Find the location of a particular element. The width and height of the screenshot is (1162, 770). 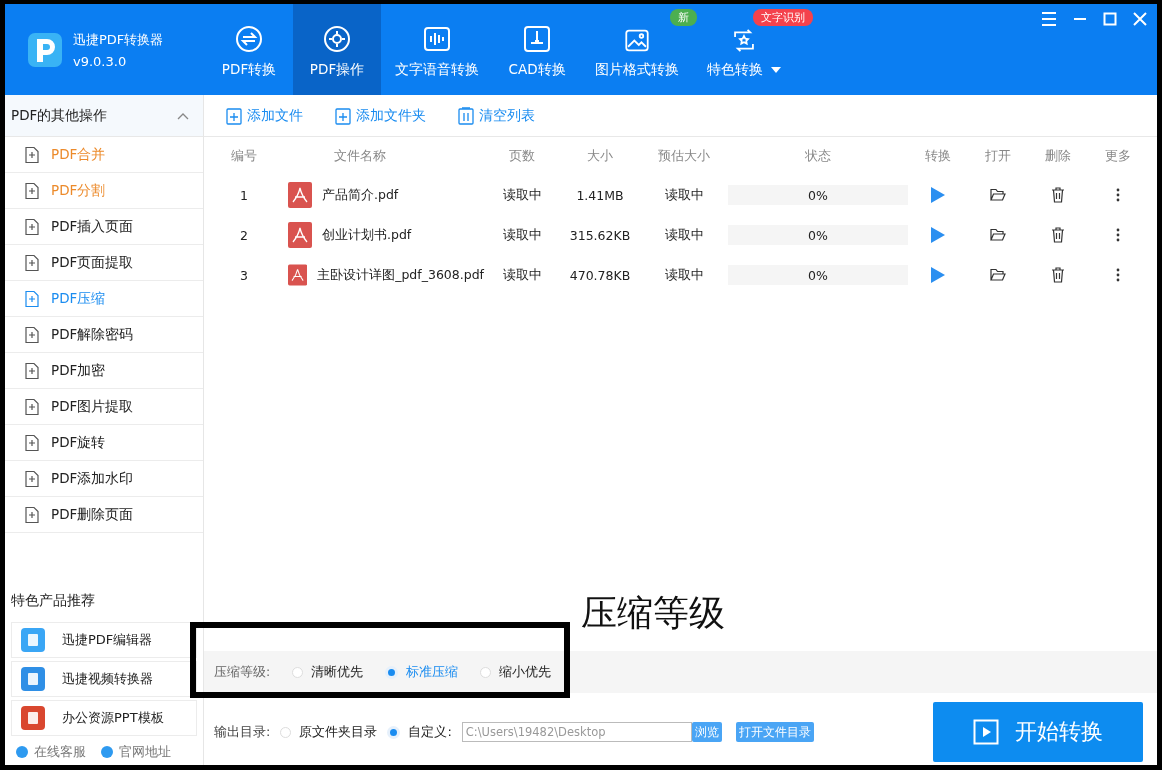

radio-option: 缩小优先 is located at coordinates (516, 672).